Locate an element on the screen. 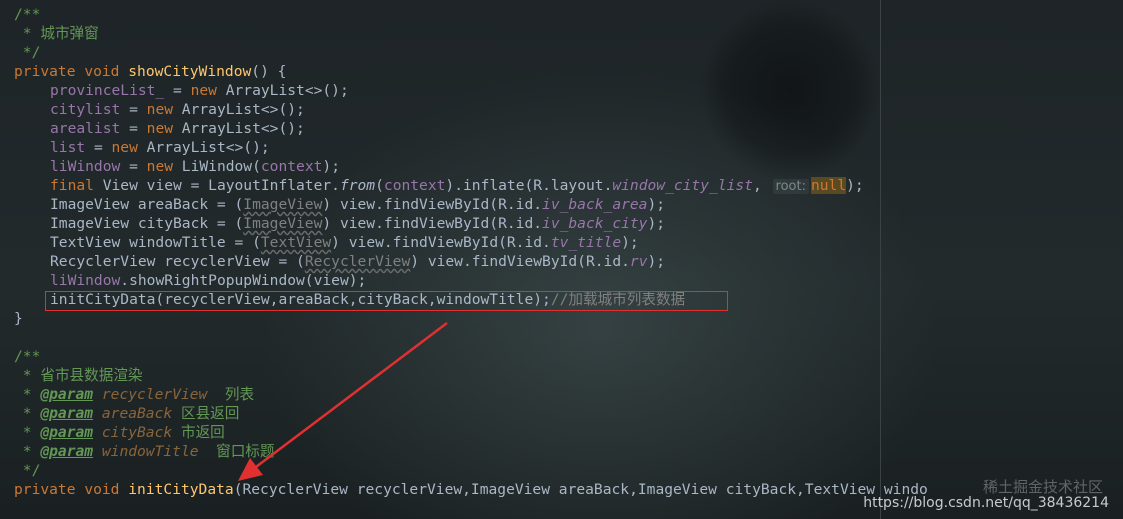  annotation-arrow is located at coordinates (343, 401).